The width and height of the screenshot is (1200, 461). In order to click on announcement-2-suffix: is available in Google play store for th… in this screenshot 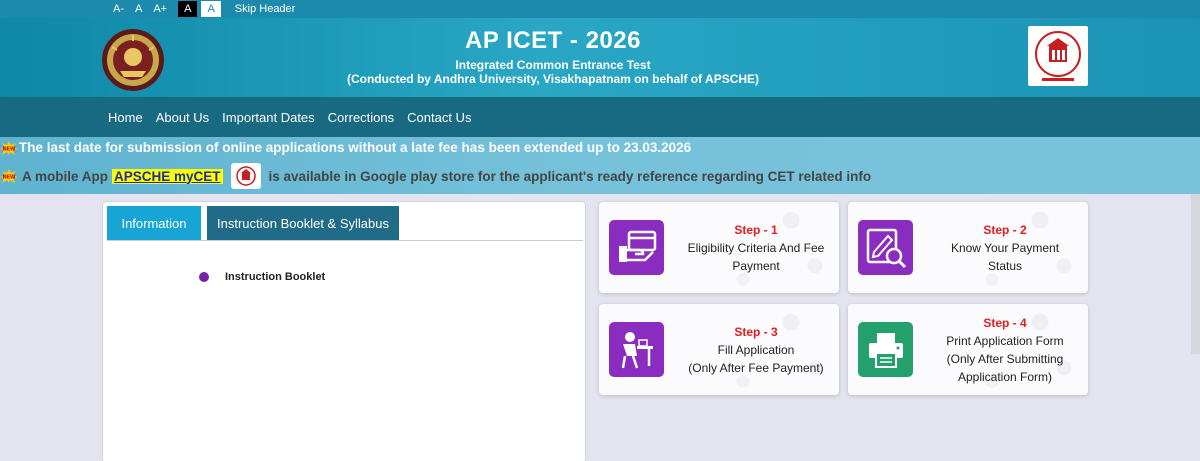, I will do `click(570, 176)`.